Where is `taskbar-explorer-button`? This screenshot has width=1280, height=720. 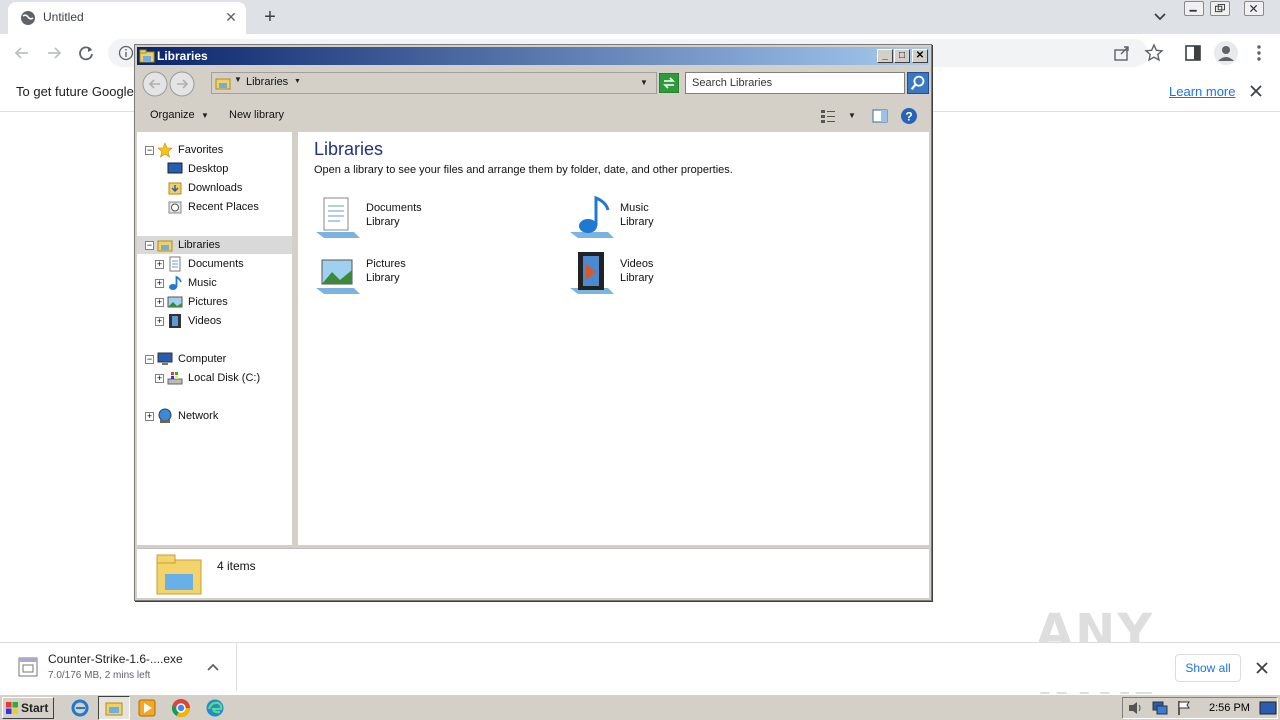
taskbar-explorer-button is located at coordinates (114, 708).